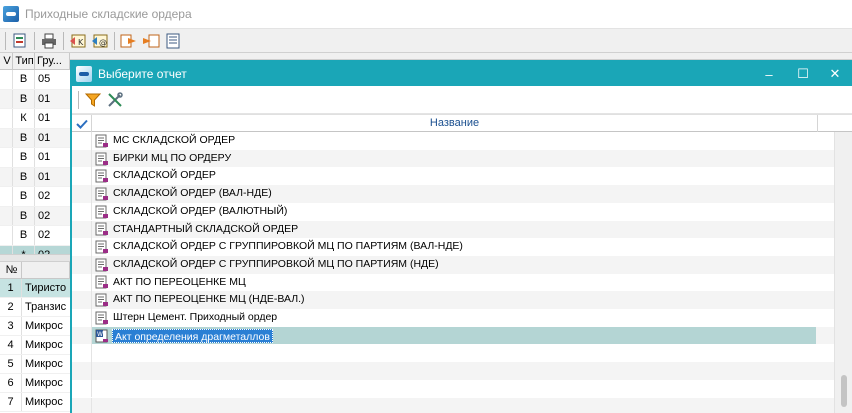  I want to click on cell-group: 02, so click(44, 235).